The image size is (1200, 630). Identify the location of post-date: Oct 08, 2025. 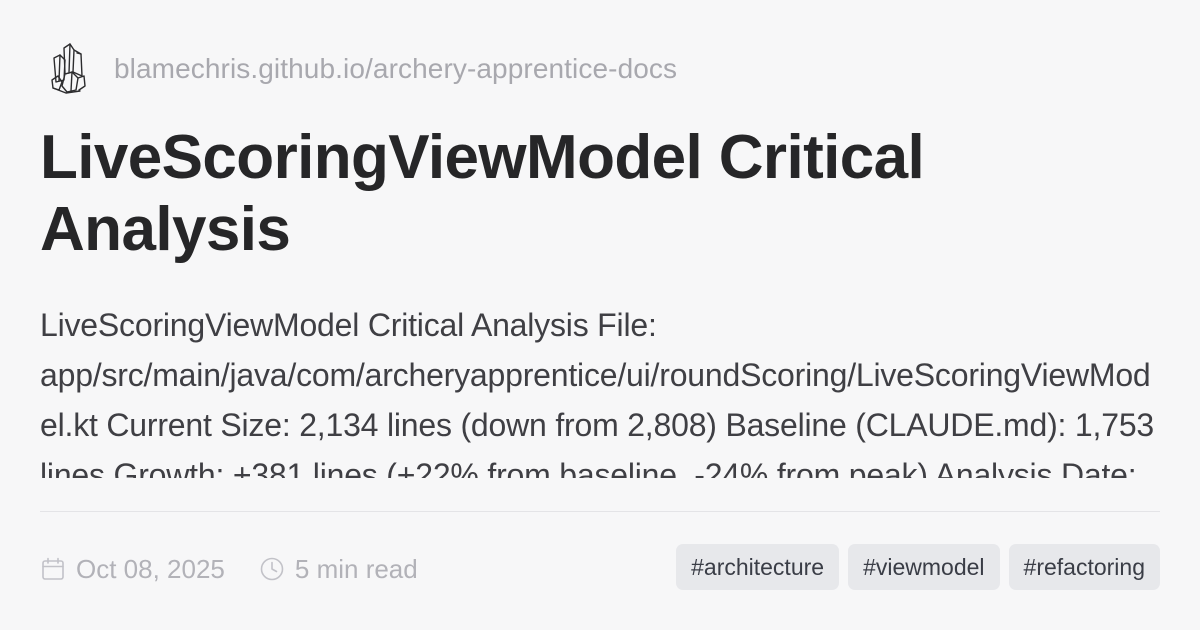
(132, 569).